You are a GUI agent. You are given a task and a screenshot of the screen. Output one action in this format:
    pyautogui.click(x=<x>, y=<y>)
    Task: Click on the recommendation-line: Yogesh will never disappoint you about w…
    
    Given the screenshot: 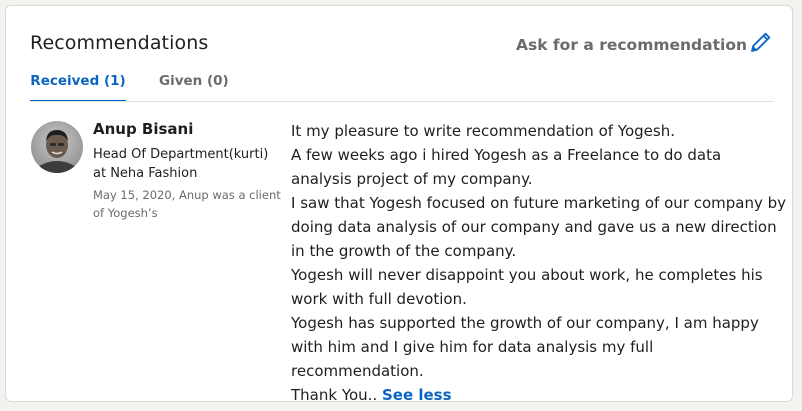 What is the action you would take?
    pyautogui.click(x=527, y=287)
    